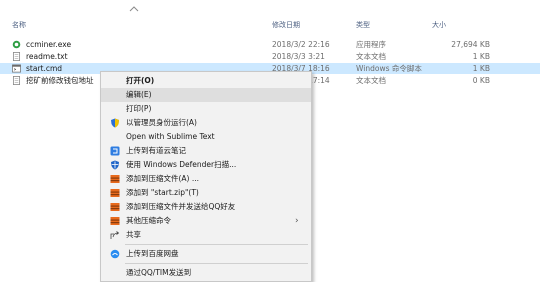  Describe the element at coordinates (115, 235) in the screenshot. I see `share-icon` at that location.